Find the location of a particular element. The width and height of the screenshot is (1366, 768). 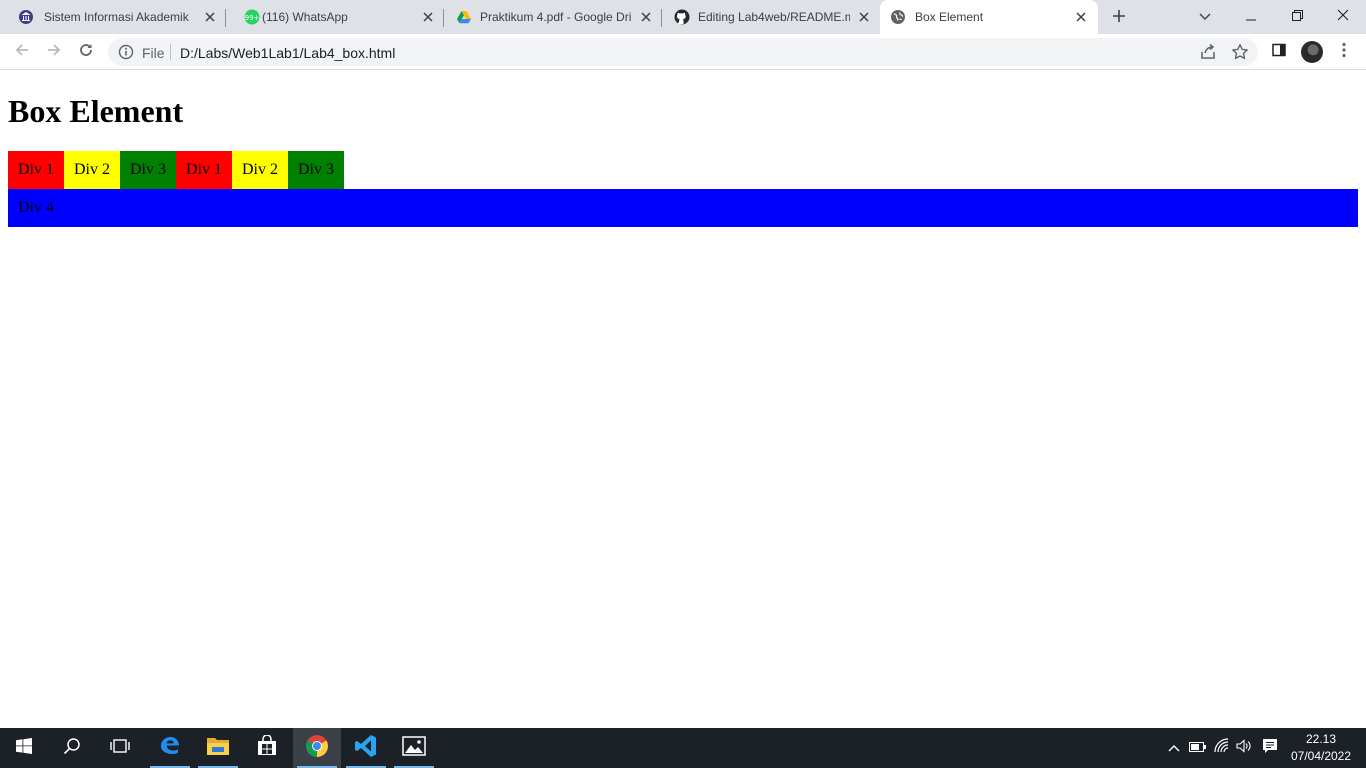

reload-button is located at coordinates (86, 52).